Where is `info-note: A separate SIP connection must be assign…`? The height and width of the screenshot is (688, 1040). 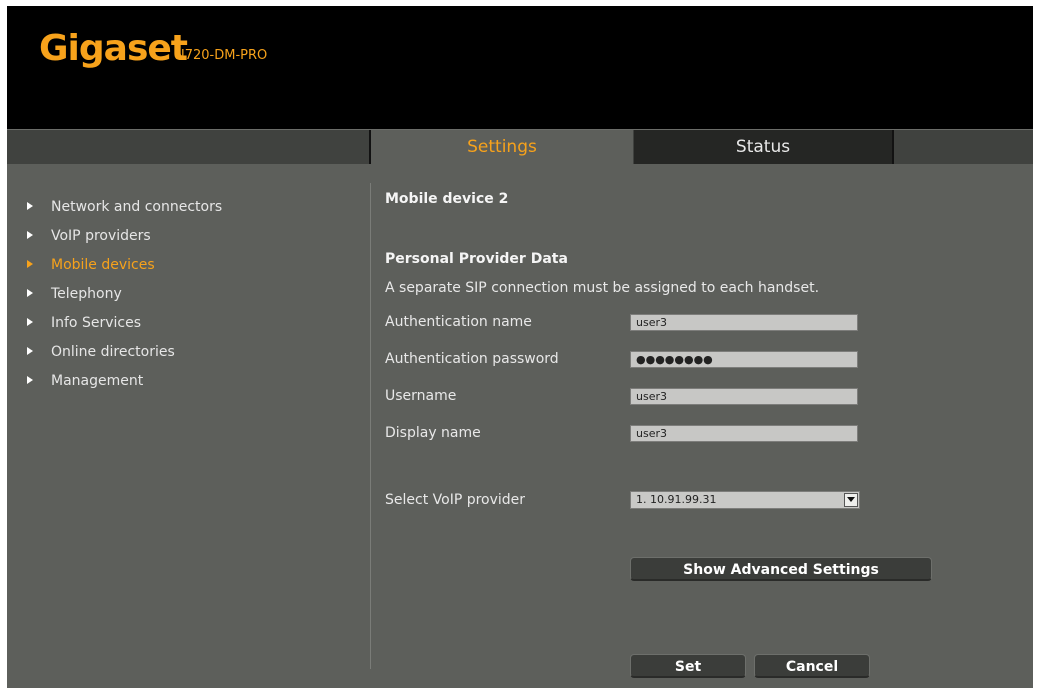
info-note: A separate SIP connection must be assign… is located at coordinates (602, 288).